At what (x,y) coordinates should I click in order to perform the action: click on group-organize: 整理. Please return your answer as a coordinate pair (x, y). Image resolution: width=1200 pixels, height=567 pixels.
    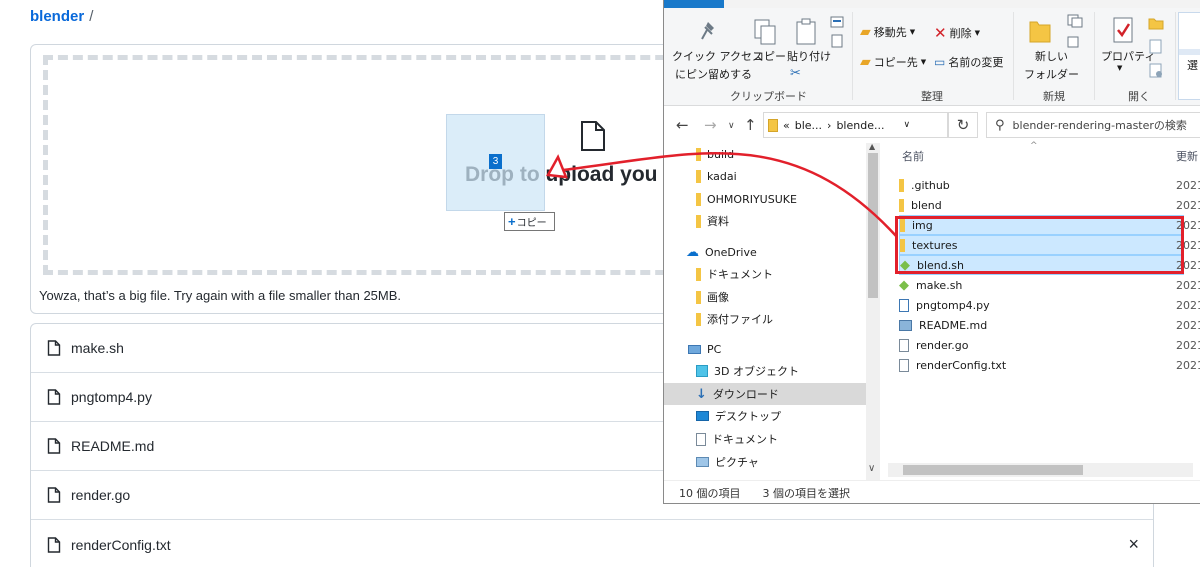
    Looking at the image, I should click on (932, 96).